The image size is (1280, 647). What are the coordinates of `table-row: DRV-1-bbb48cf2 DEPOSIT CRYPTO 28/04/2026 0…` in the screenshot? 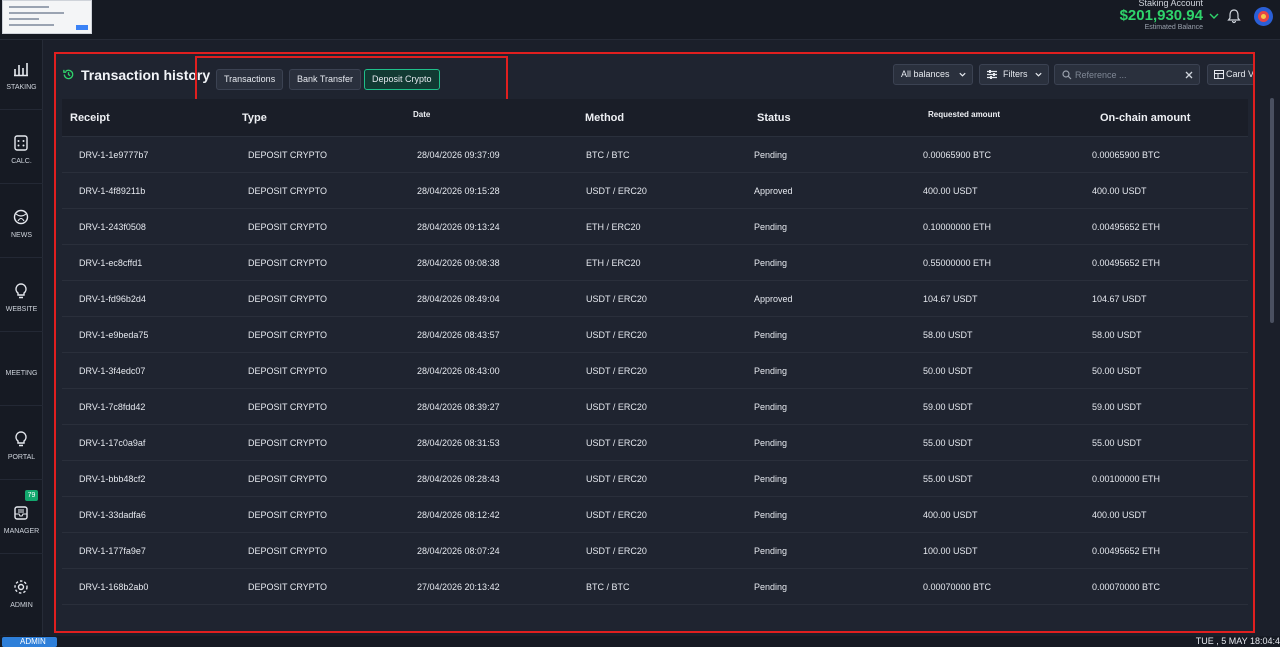 It's located at (655, 479).